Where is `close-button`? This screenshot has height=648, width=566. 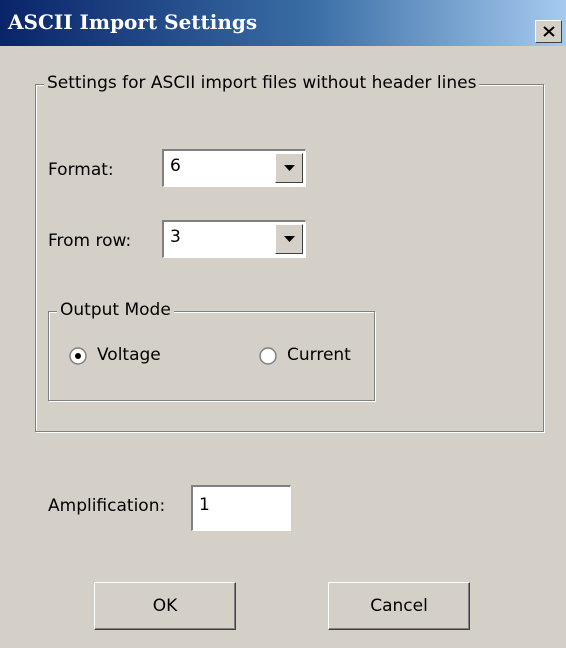 close-button is located at coordinates (548, 31).